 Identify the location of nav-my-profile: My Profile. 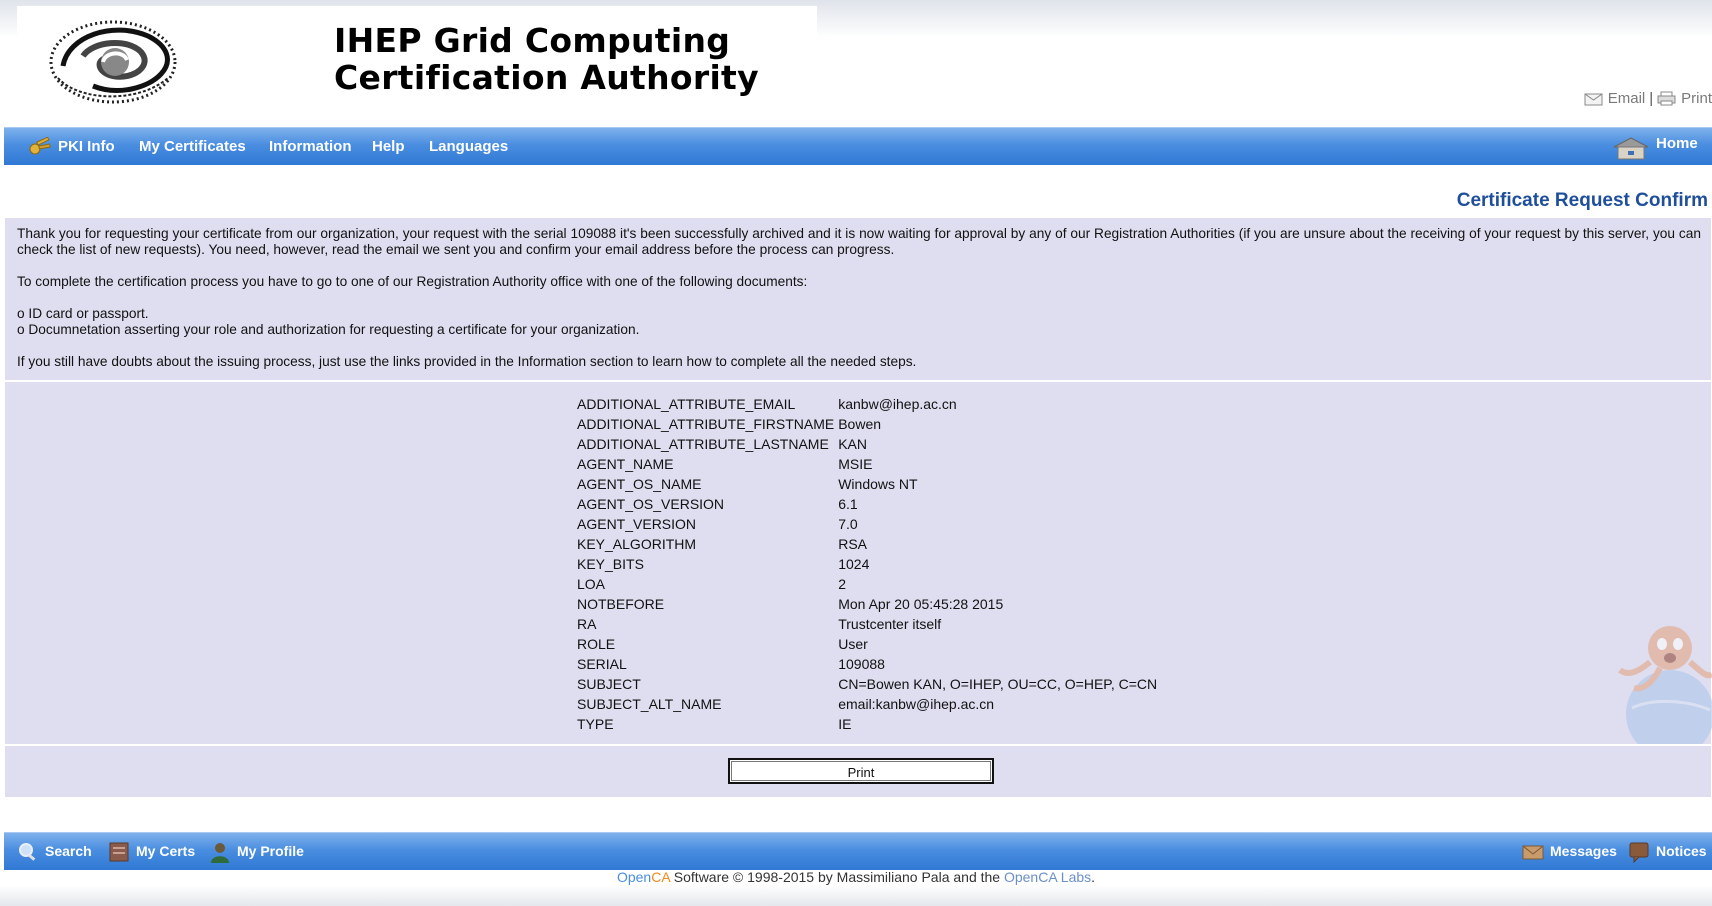
(256, 851).